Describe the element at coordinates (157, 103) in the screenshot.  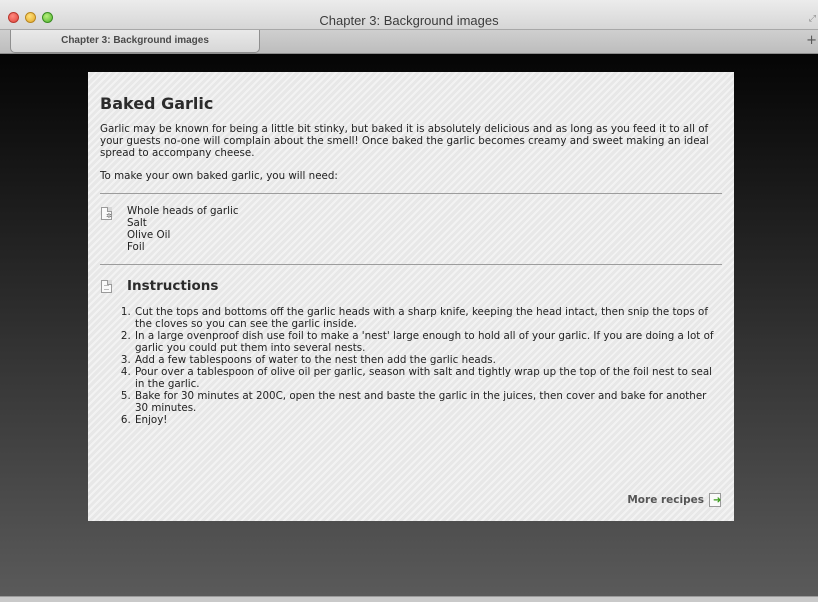
I see `recipe-title: Baked Garlic` at that location.